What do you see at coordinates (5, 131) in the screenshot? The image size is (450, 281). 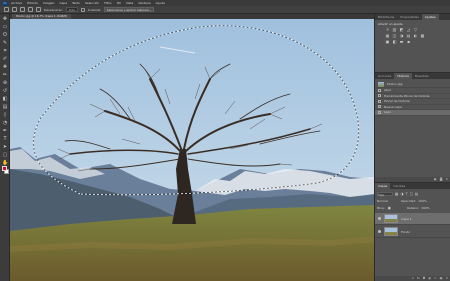 I see `pen-icon: ✒` at bounding box center [5, 131].